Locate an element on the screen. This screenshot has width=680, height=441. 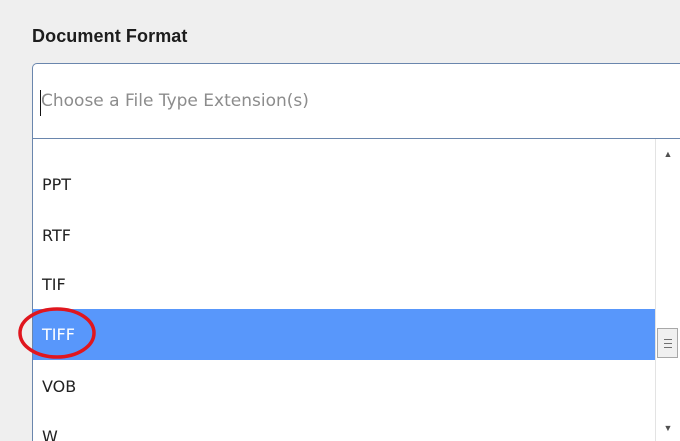
scroll-up-icon: ▲ is located at coordinates (668, 154).